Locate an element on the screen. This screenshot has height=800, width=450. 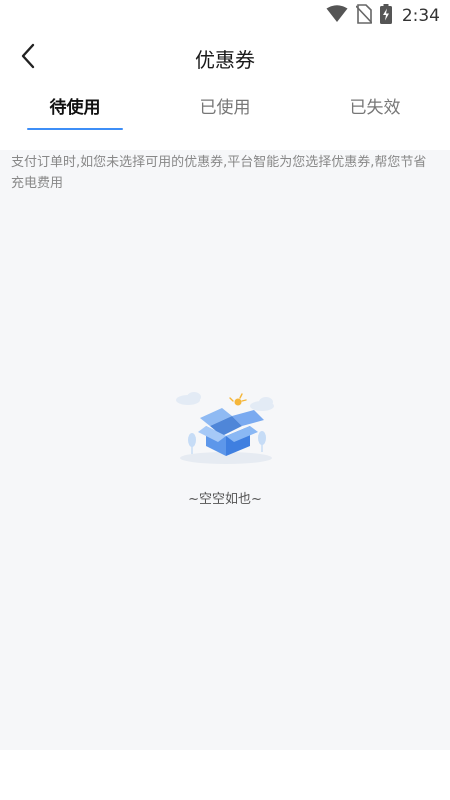
status-time: 2:34 is located at coordinates (420, 16).